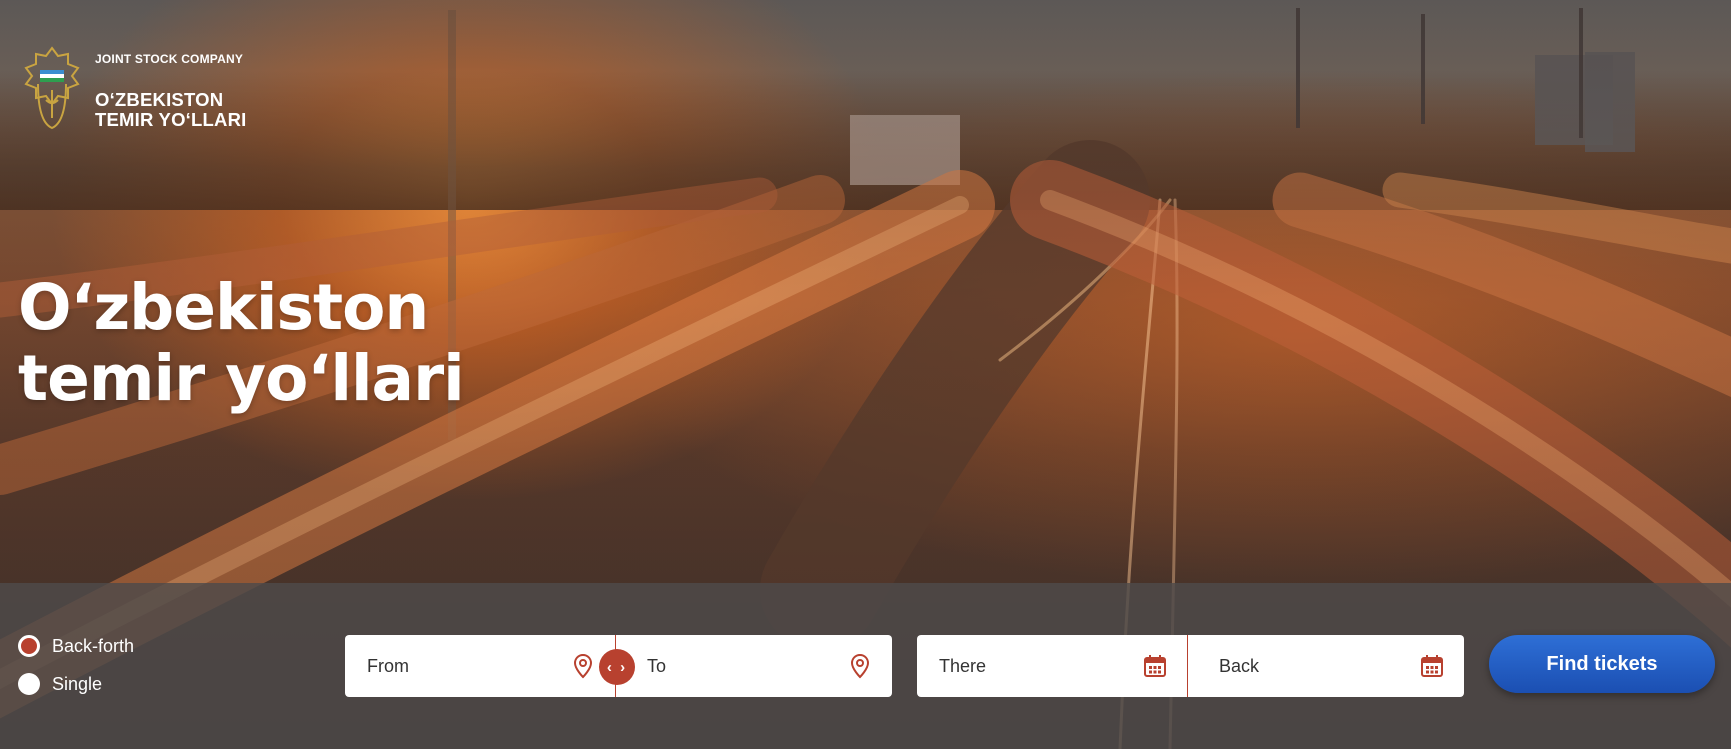 This screenshot has width=1731, height=749. Describe the element at coordinates (963, 665) in the screenshot. I see `there-label: There` at that location.